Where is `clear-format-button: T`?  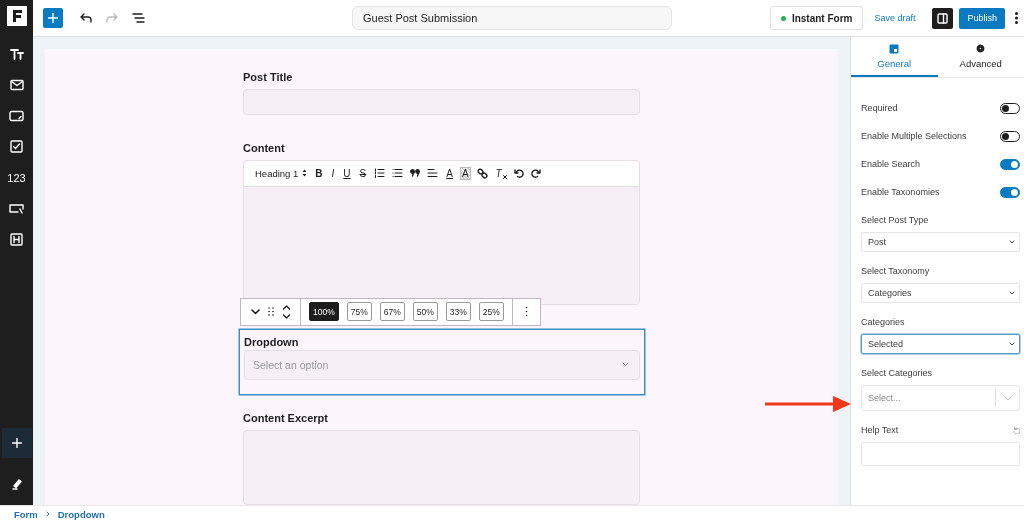
clear-format-button: T is located at coordinates (500, 173).